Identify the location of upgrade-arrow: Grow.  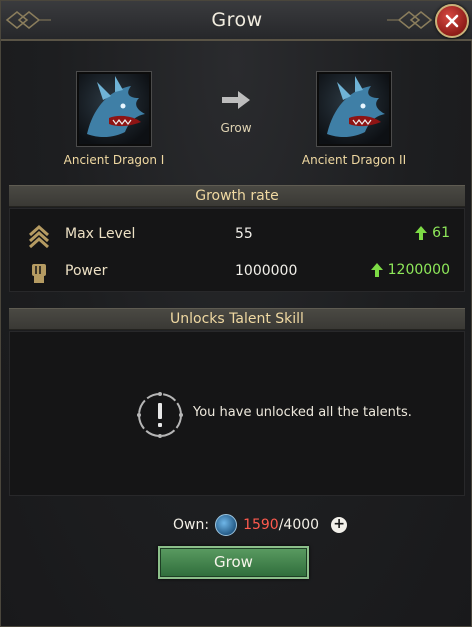
(236, 112).